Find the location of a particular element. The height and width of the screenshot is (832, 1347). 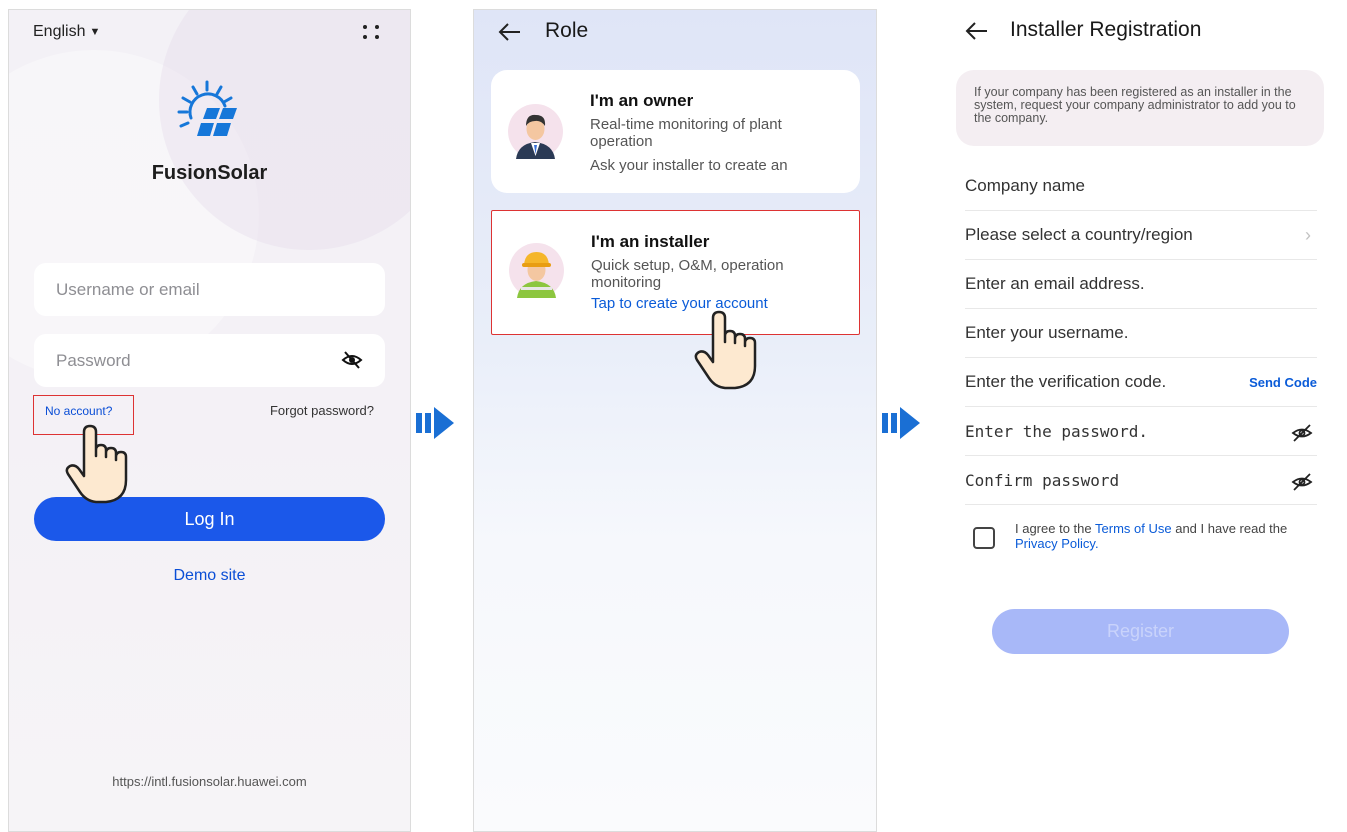

installer-card-title: I'm an installer is located at coordinates (650, 241).